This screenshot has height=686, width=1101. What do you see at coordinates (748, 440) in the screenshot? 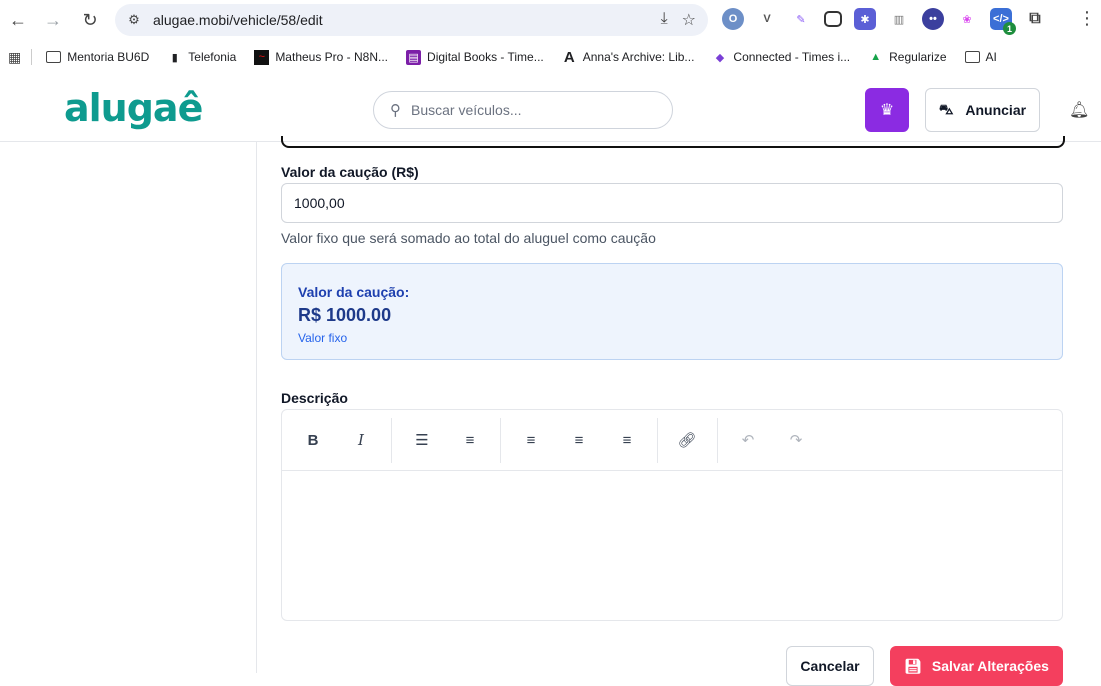
I see `undo-icon: ↶` at bounding box center [748, 440].